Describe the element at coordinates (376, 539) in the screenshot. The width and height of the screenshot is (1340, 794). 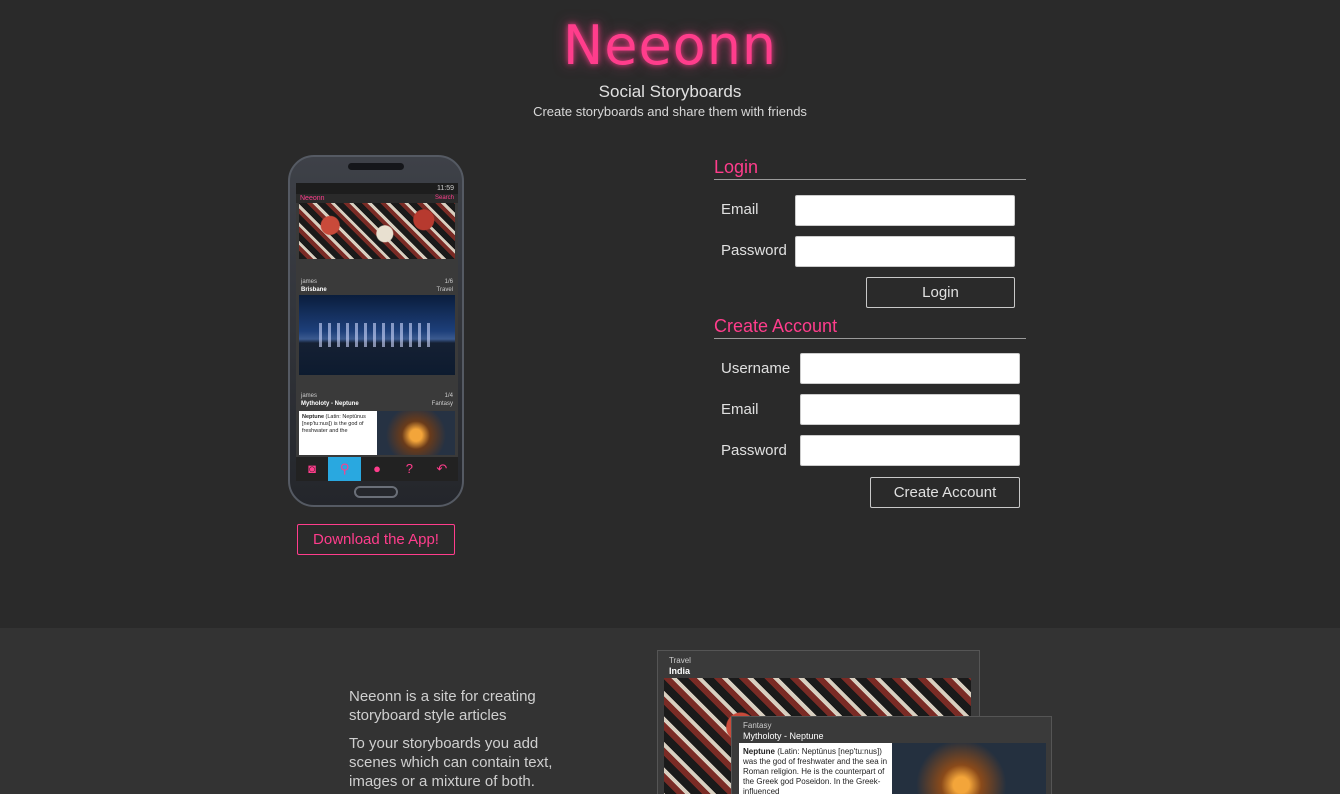
I see `download-app-button: Download the App!` at that location.